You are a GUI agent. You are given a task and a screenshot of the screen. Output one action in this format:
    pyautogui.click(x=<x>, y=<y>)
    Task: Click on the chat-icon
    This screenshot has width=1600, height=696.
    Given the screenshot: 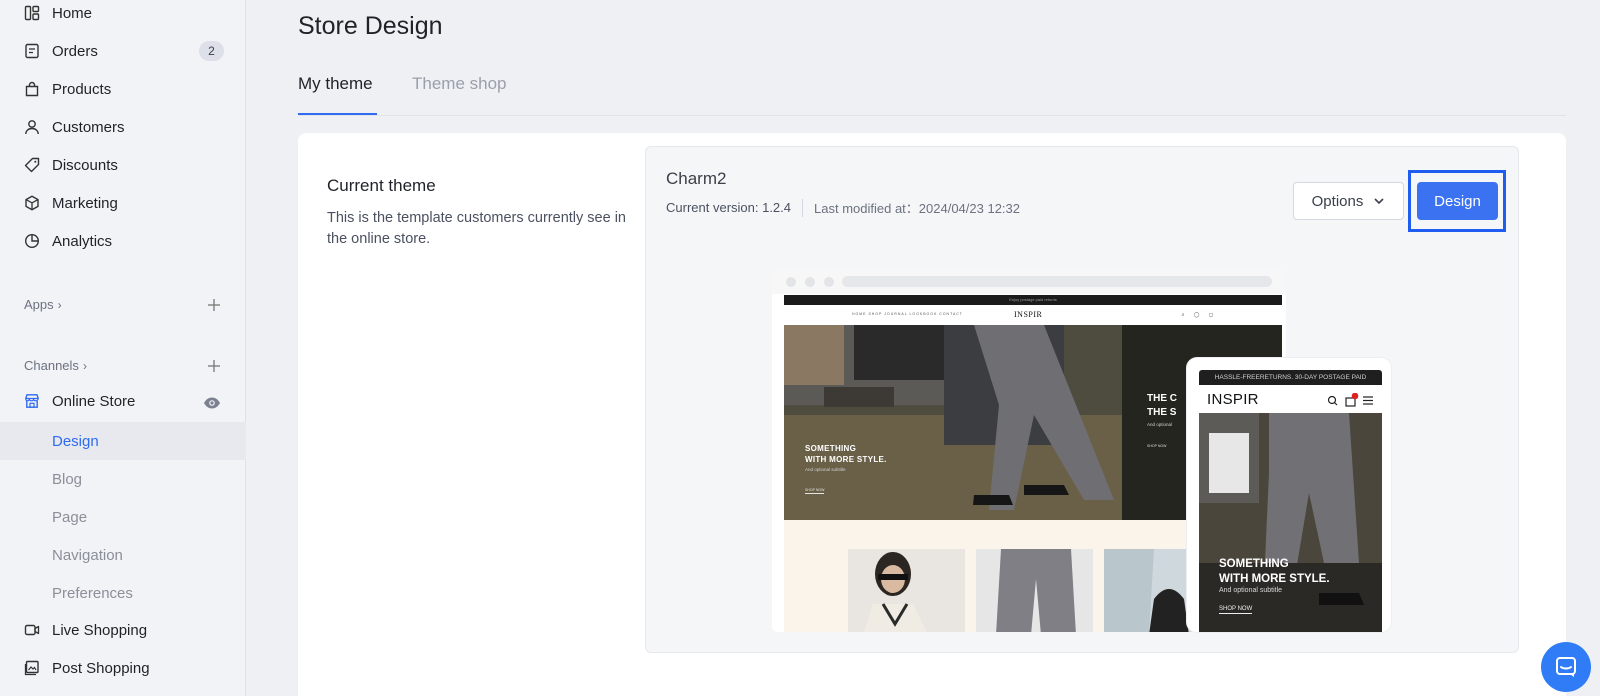 What is the action you would take?
    pyautogui.click(x=1566, y=667)
    